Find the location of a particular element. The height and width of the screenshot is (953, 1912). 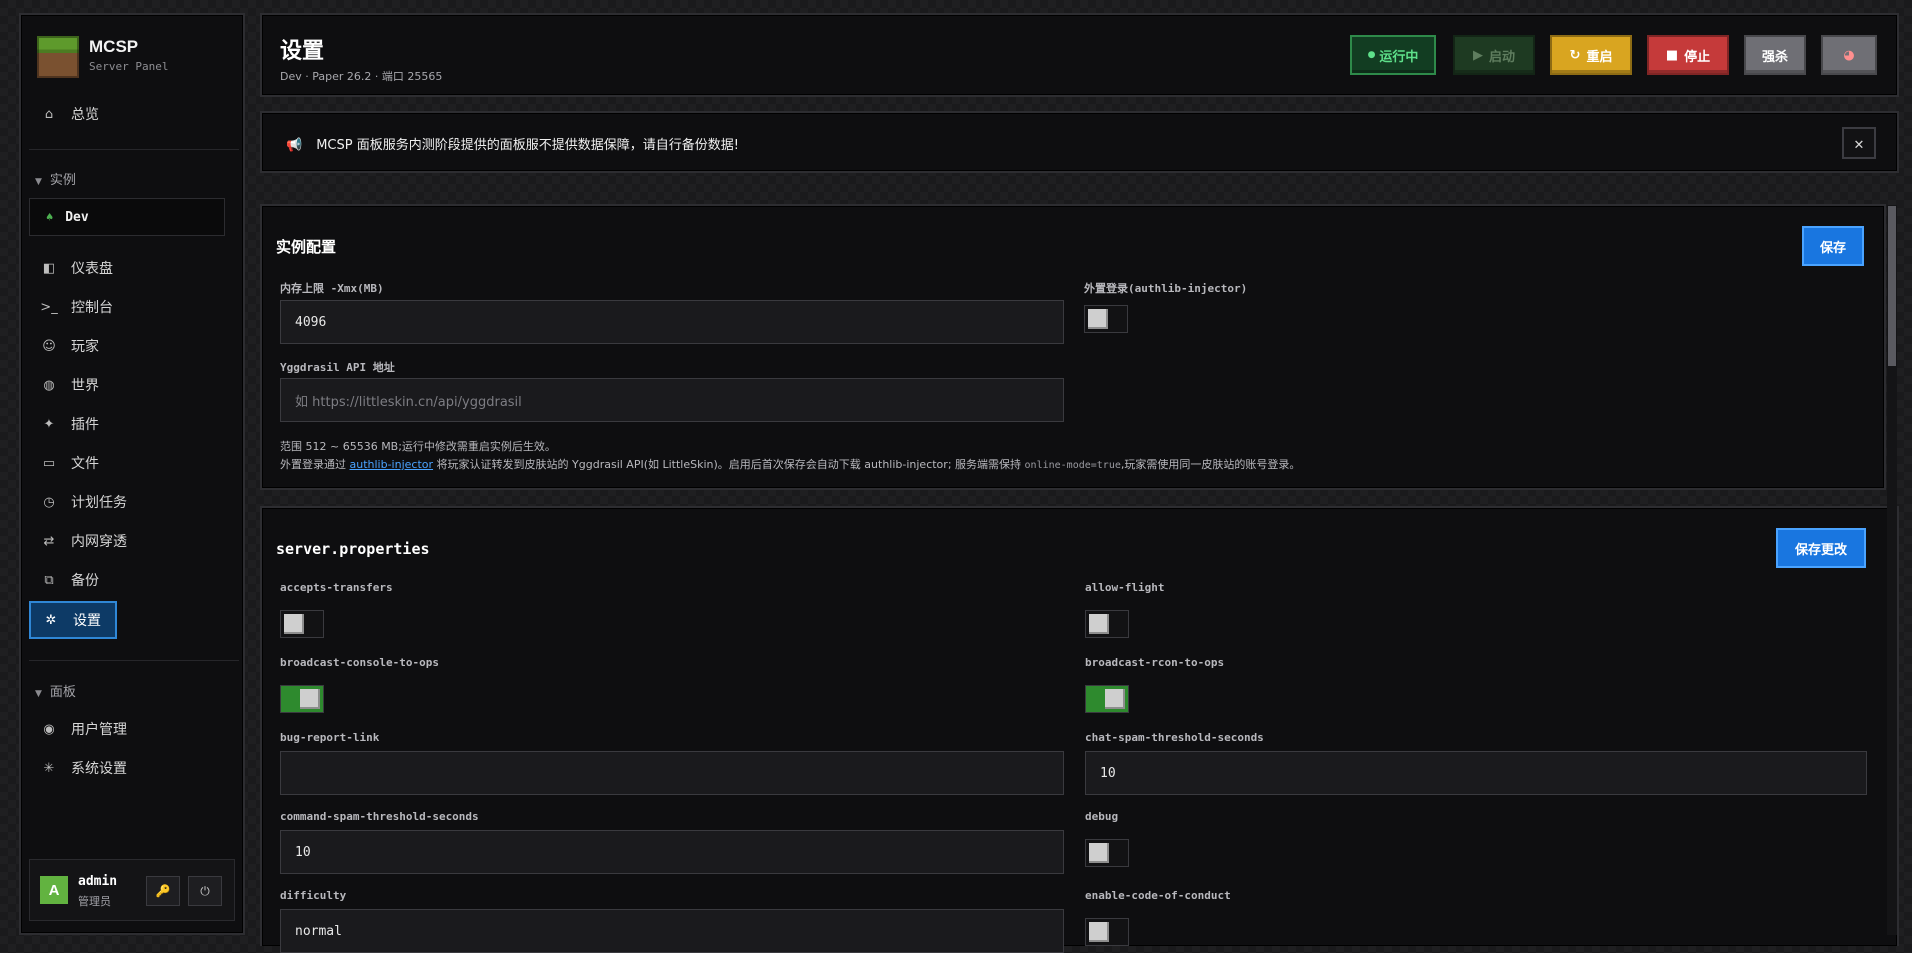

memory-help-text: 范围 512 ~ 65536 MB;运行中修改需重启实例后生效。 is located at coordinates (418, 446).